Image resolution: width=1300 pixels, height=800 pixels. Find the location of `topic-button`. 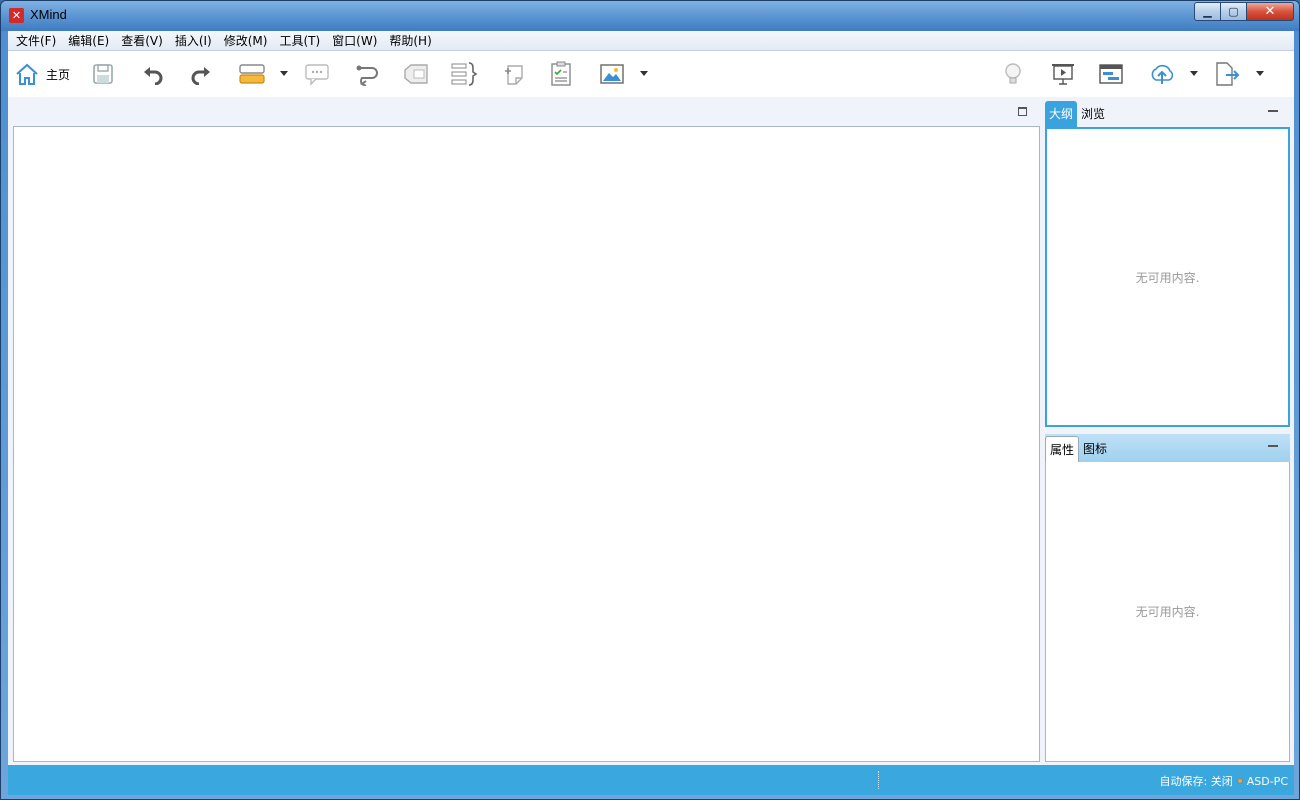

topic-button is located at coordinates (252, 74).